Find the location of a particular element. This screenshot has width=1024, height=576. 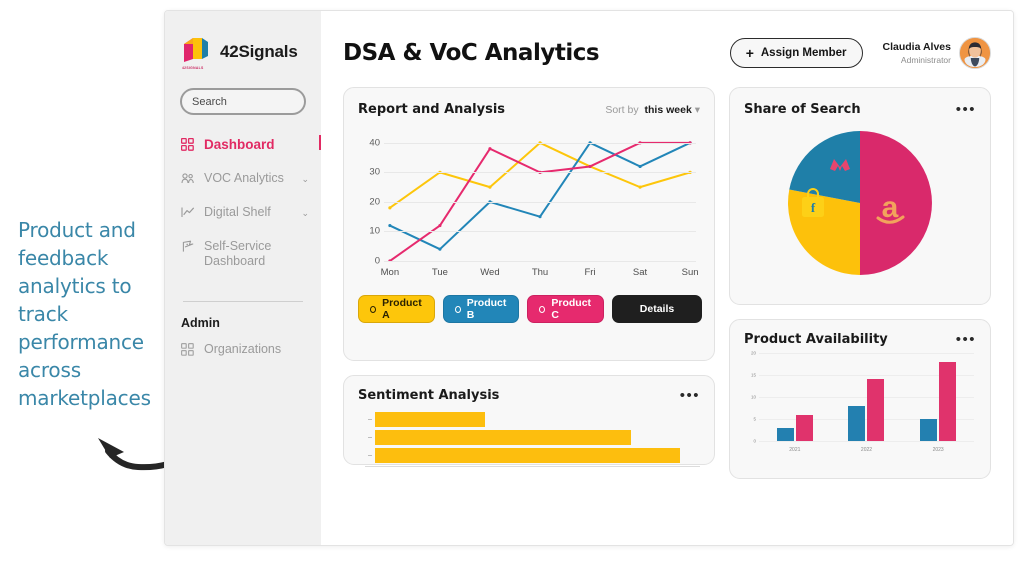

flag-icon is located at coordinates (188, 248).